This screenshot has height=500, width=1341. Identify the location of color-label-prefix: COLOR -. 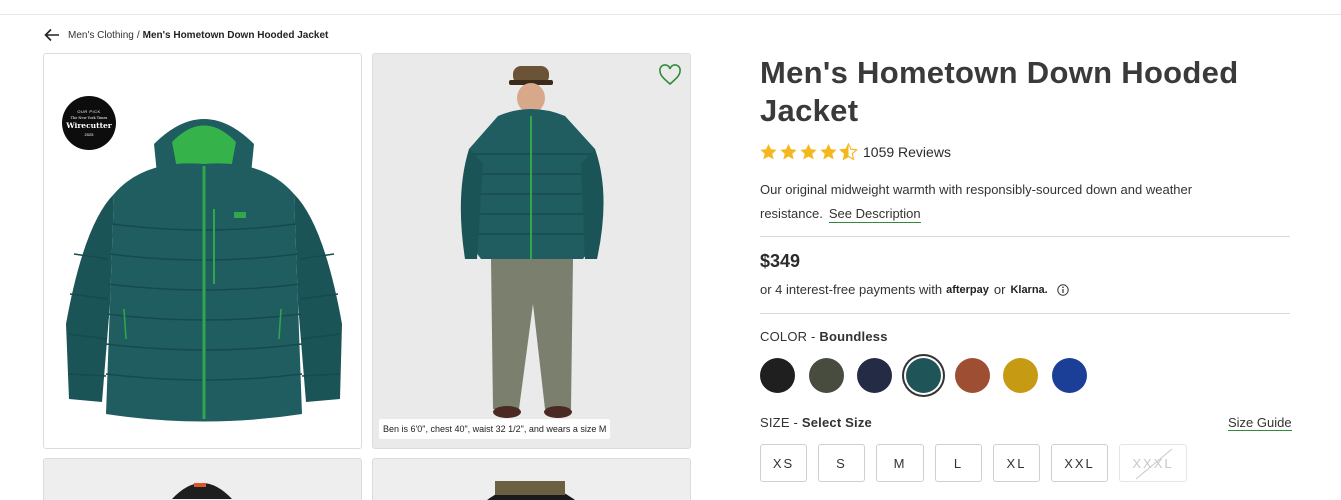
(788, 336).